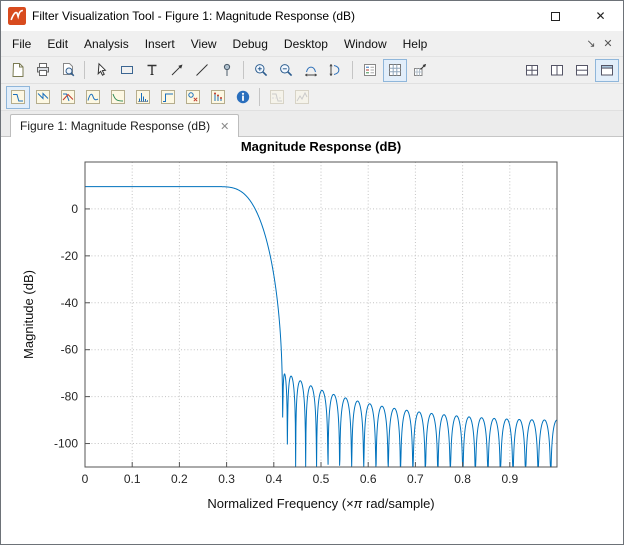  I want to click on x-tick-label: 0.3, so click(226, 479).